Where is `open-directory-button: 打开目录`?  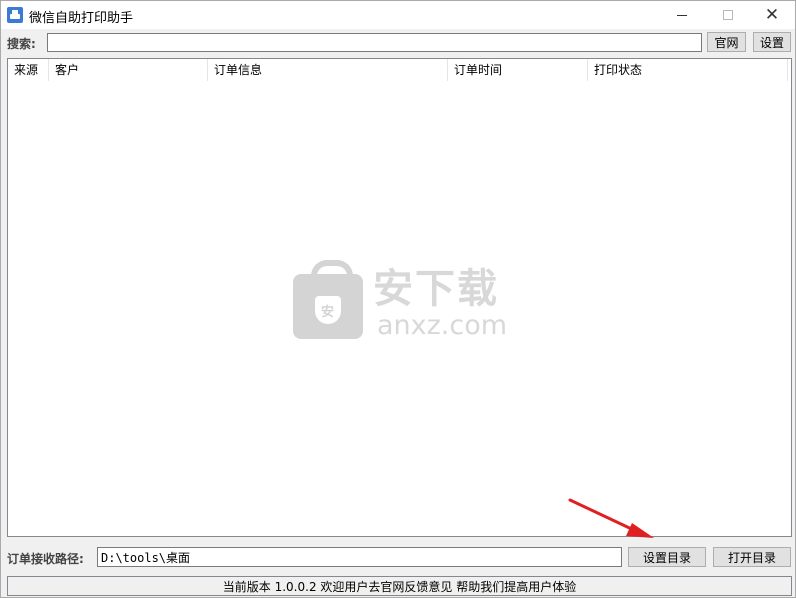
open-directory-button: 打开目录 is located at coordinates (752, 557).